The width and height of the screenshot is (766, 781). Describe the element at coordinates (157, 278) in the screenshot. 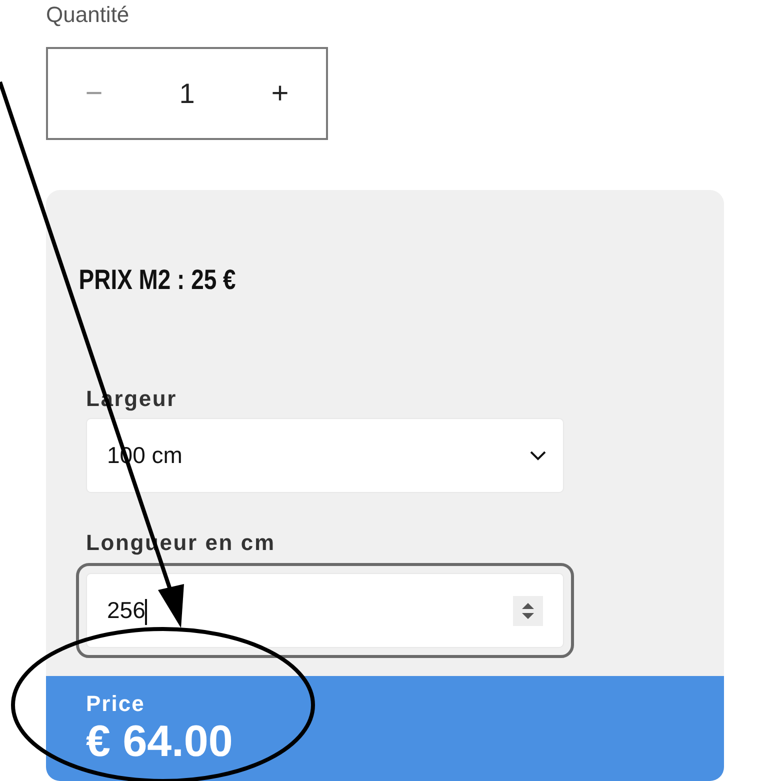

I see `price-per-m2-title: PRIX M2 : 25 €` at that location.